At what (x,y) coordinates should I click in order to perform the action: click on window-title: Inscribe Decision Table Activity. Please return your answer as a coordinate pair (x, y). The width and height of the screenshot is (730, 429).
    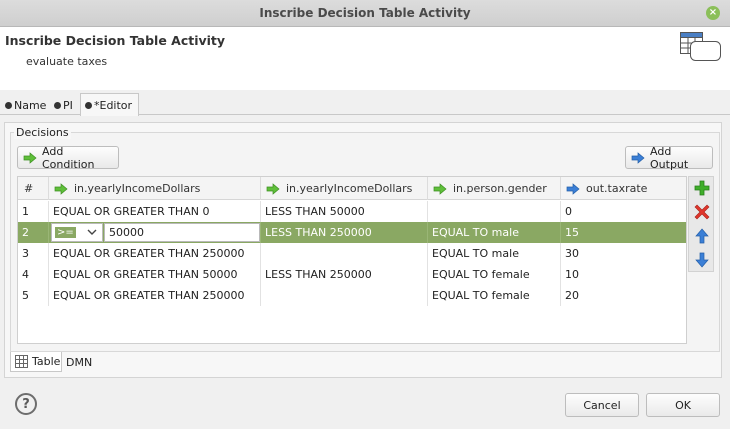
    Looking at the image, I should click on (365, 13).